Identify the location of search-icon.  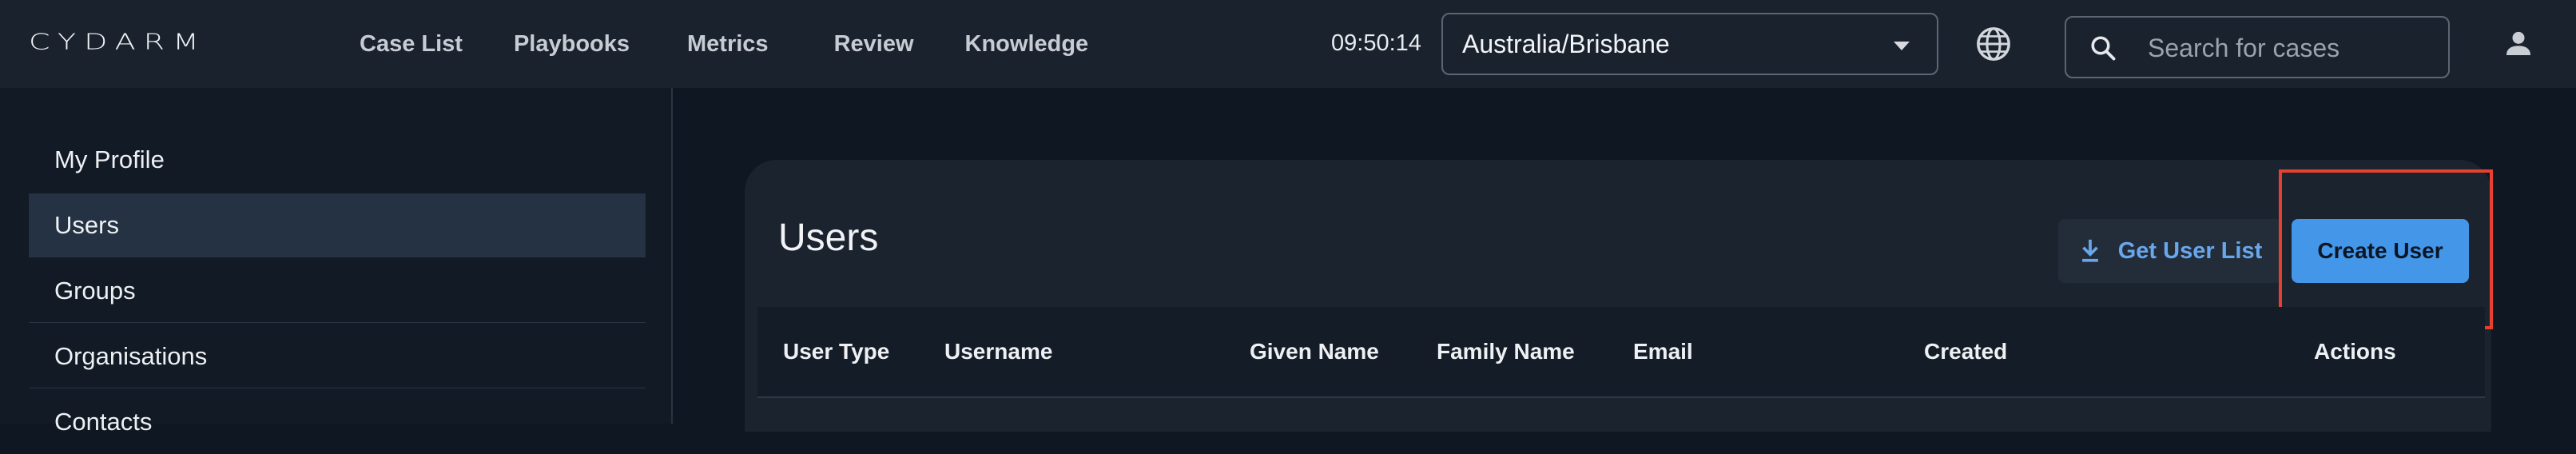
(2103, 48).